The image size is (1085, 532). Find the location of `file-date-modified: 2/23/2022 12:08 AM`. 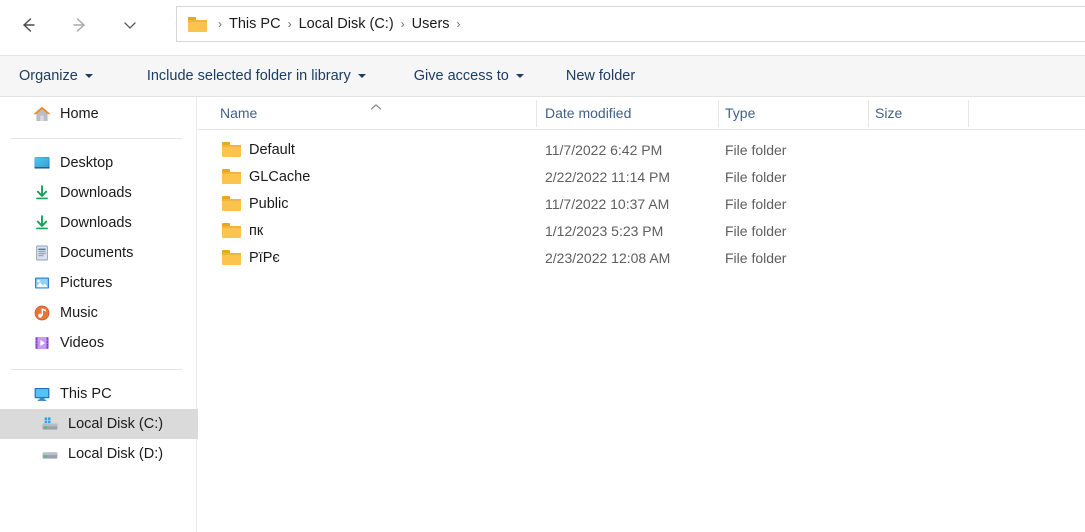

file-date-modified: 2/23/2022 12:08 AM is located at coordinates (608, 258).